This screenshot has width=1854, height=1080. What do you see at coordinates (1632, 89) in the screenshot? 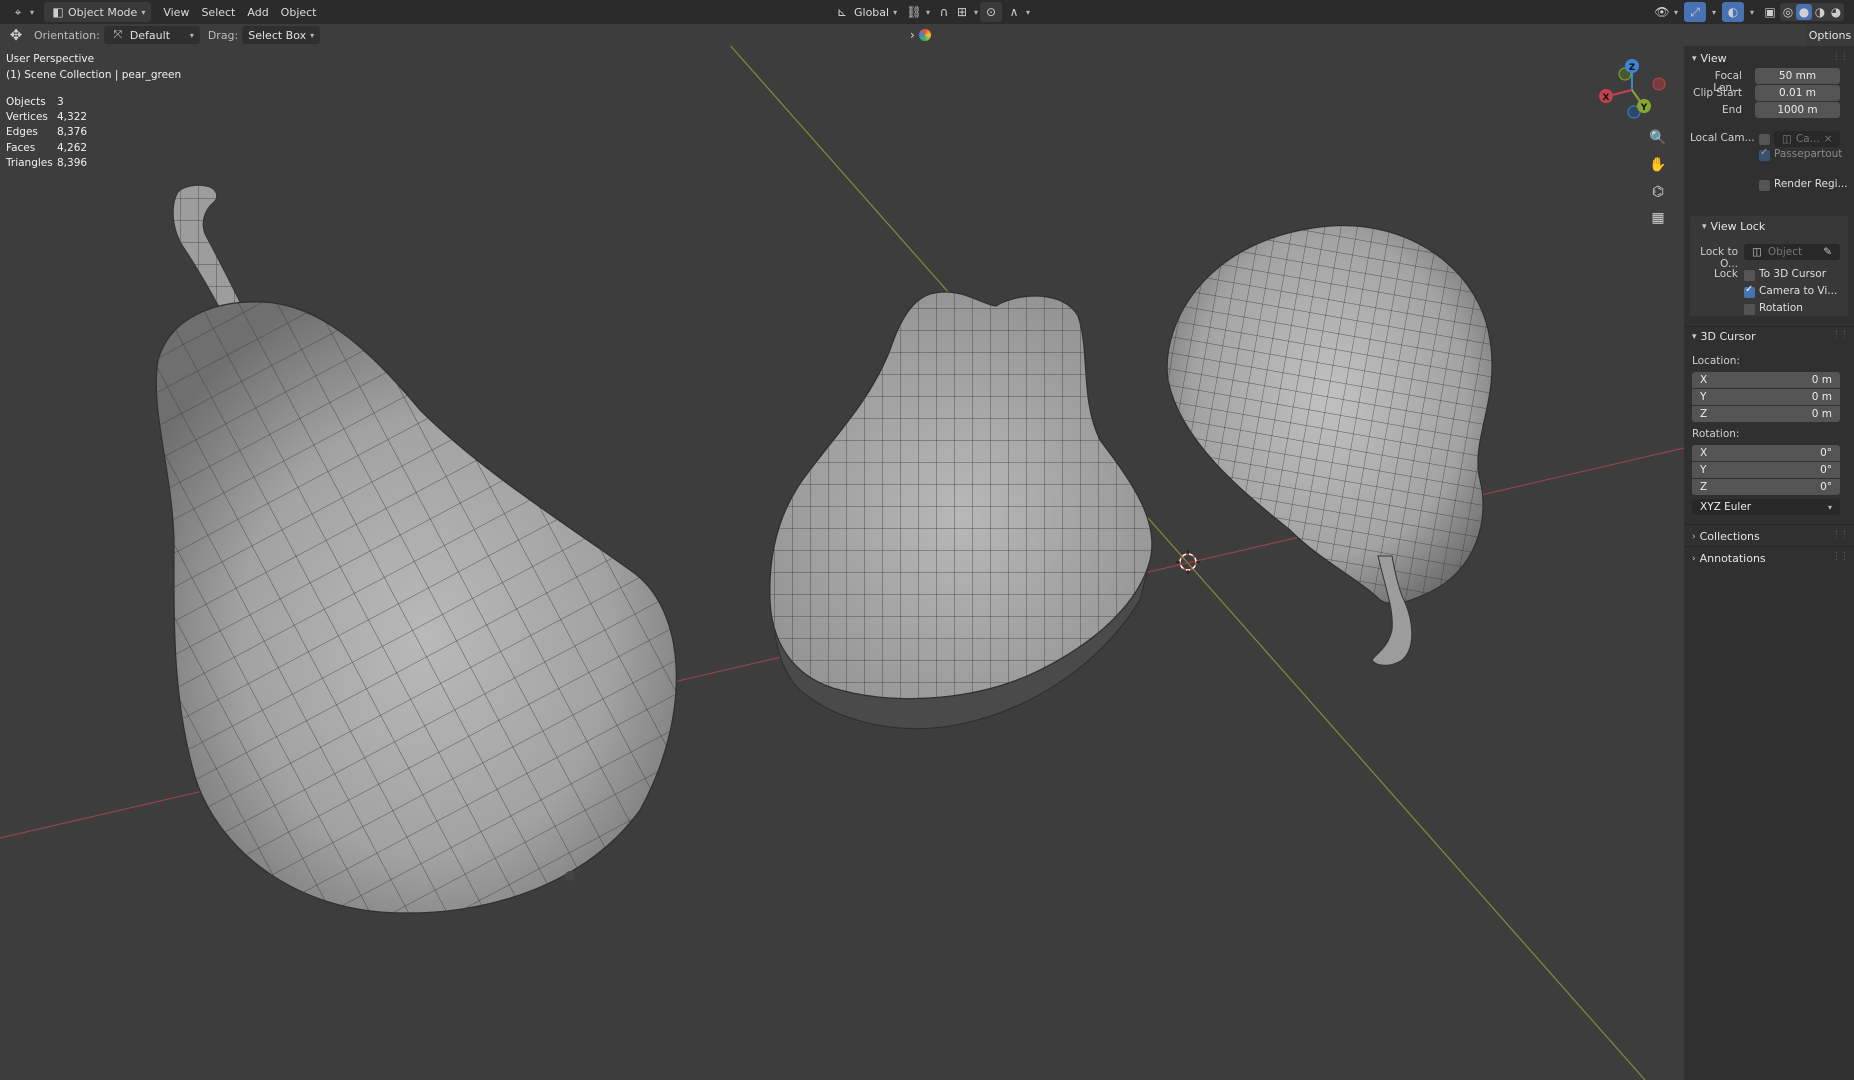
I see `navigation-gizmo: Z X Y` at bounding box center [1632, 89].